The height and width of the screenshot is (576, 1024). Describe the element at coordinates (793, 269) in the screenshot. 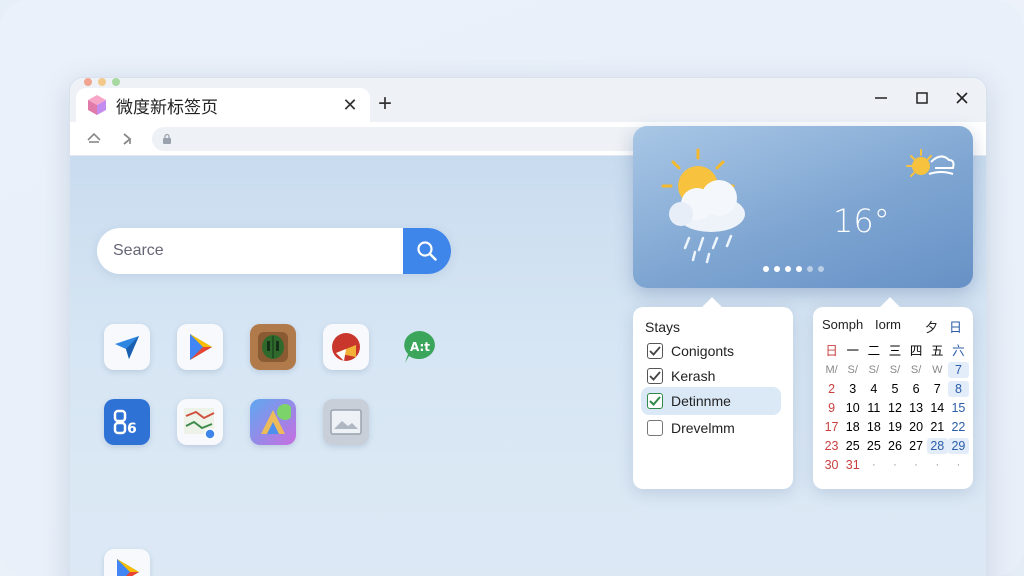

I see `carousel-dots` at that location.